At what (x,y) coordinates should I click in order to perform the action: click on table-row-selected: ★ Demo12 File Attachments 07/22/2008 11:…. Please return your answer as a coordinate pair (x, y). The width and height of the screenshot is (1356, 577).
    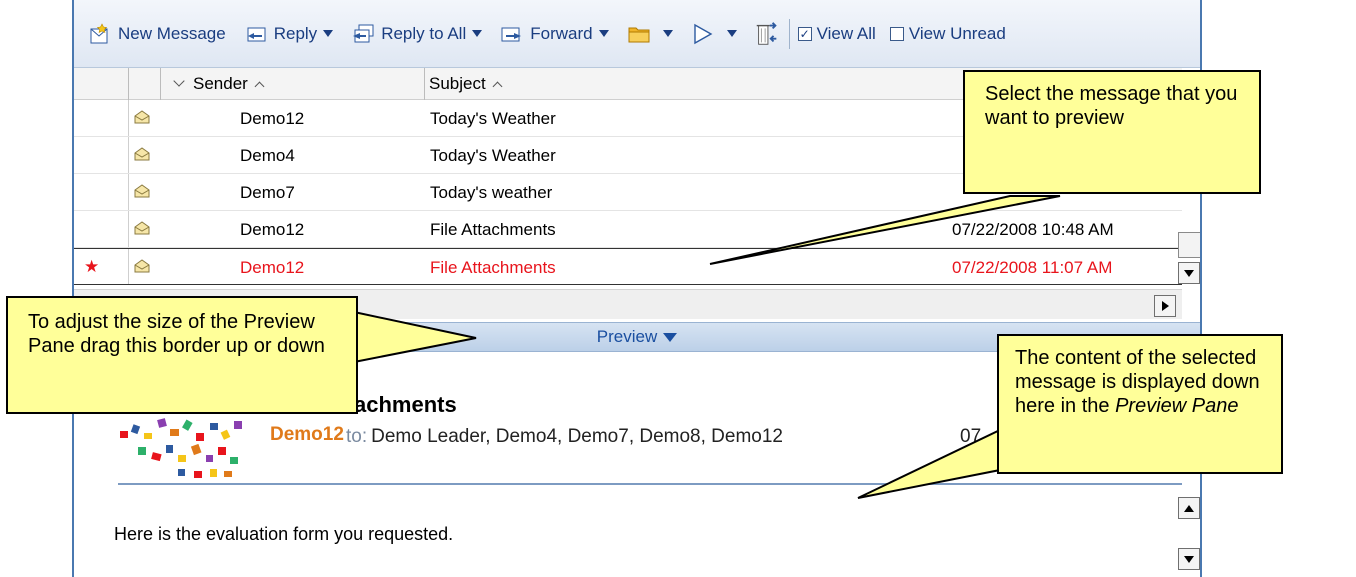
    Looking at the image, I should click on (628, 266).